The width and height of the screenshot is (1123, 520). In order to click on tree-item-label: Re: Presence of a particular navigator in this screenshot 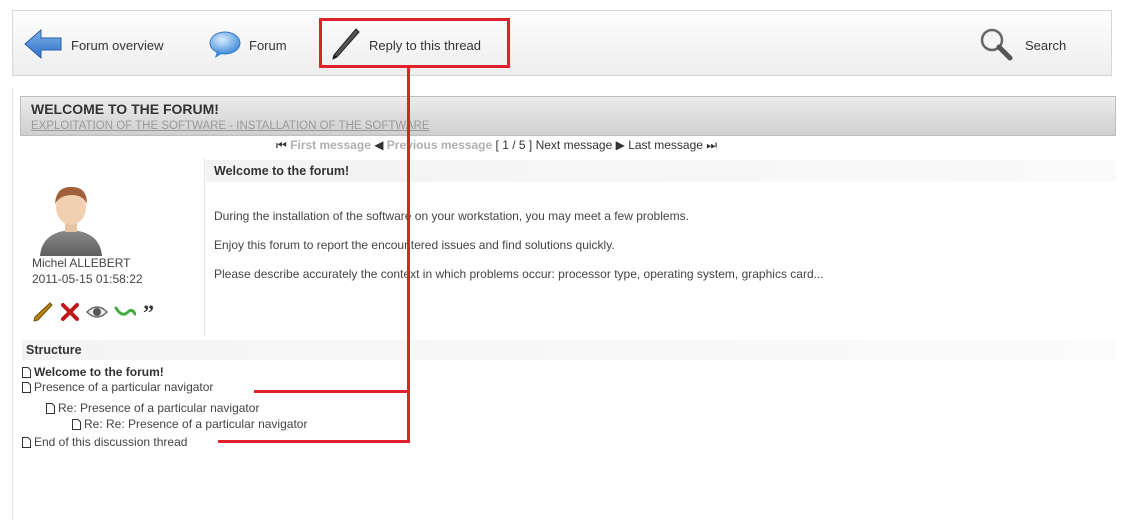, I will do `click(159, 408)`.